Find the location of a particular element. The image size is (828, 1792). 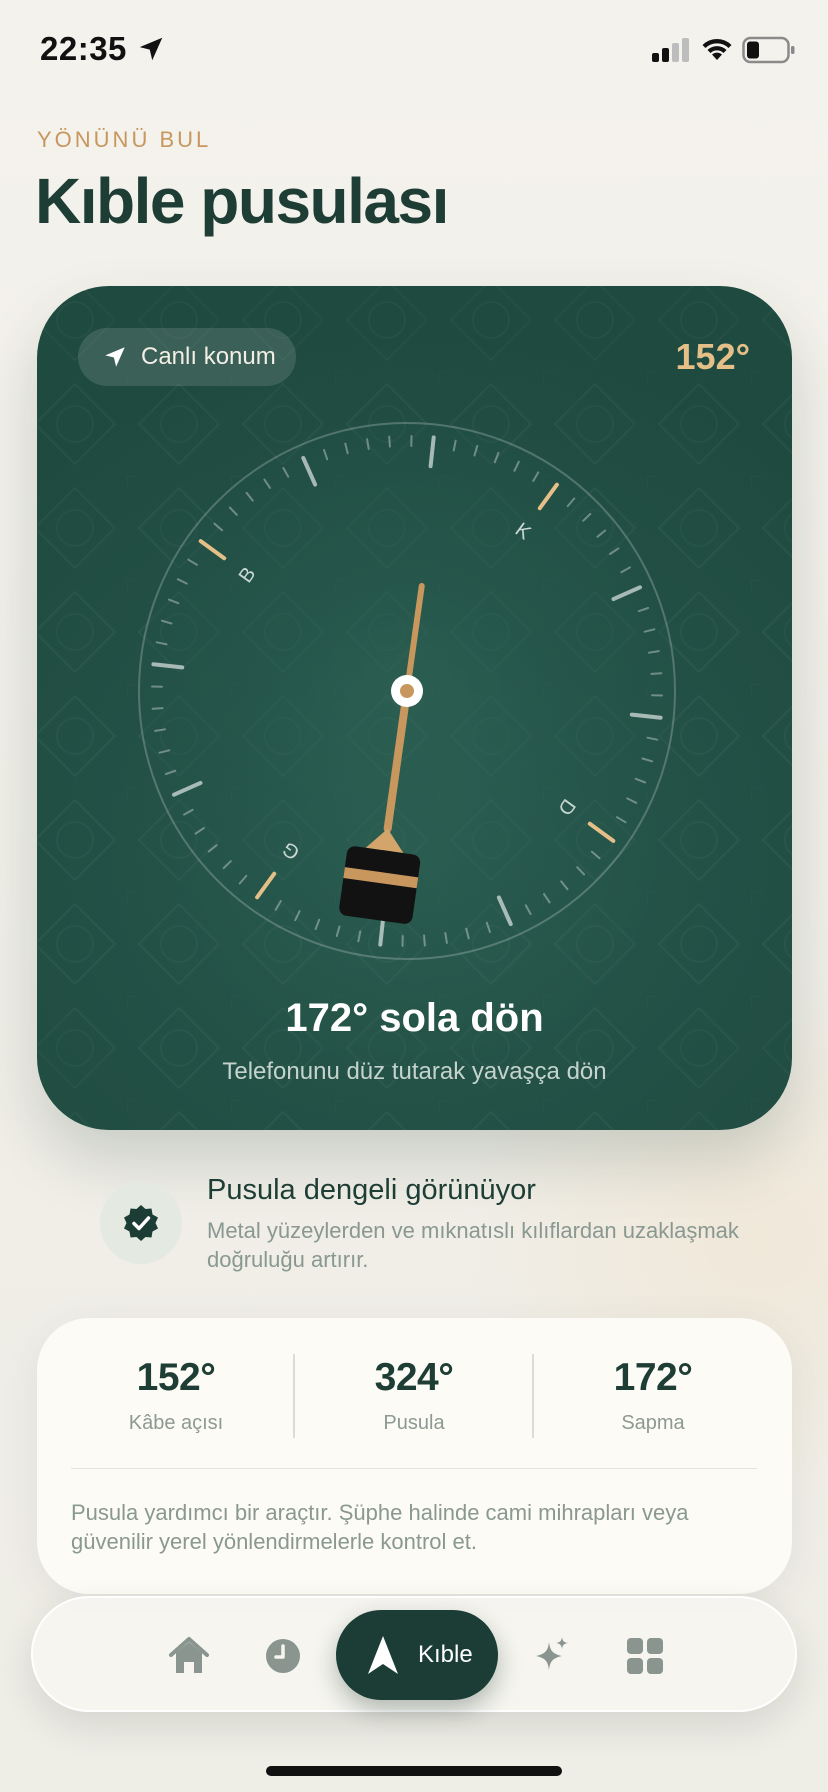

home-icon is located at coordinates (189, 1656).